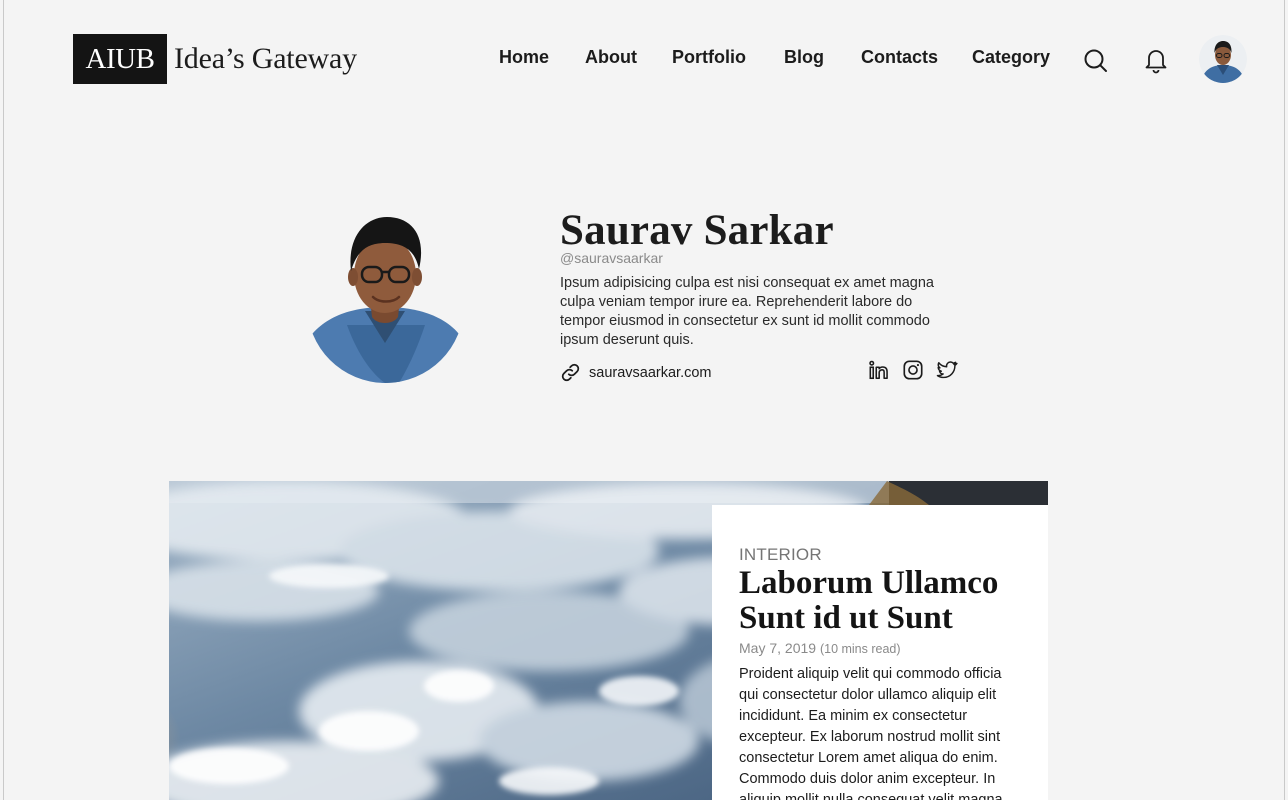 The height and width of the screenshot is (800, 1288). What do you see at coordinates (1011, 57) in the screenshot?
I see `nav-category: Category` at bounding box center [1011, 57].